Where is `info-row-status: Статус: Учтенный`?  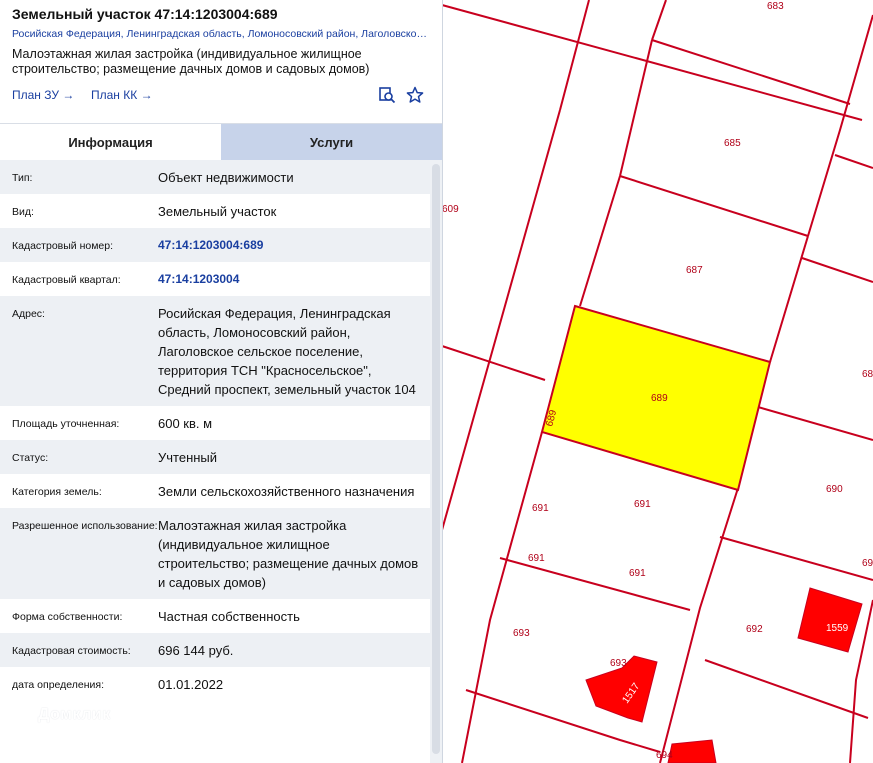 info-row-status: Статус: Учтенный is located at coordinates (216, 457).